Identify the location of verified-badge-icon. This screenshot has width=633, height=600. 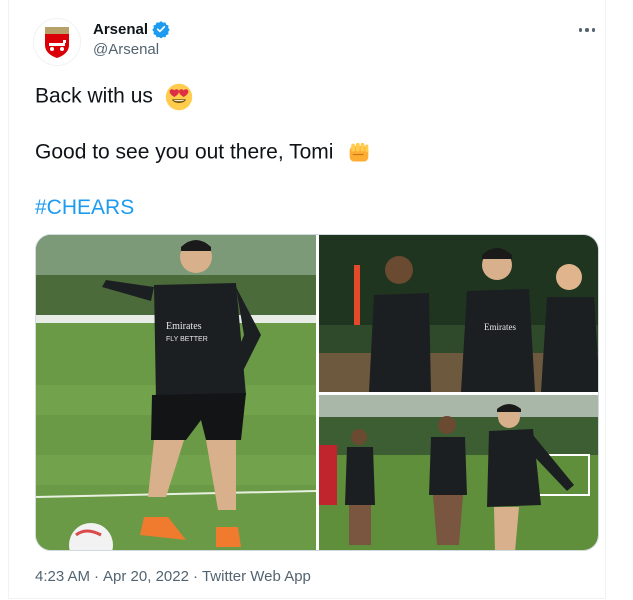
(161, 29).